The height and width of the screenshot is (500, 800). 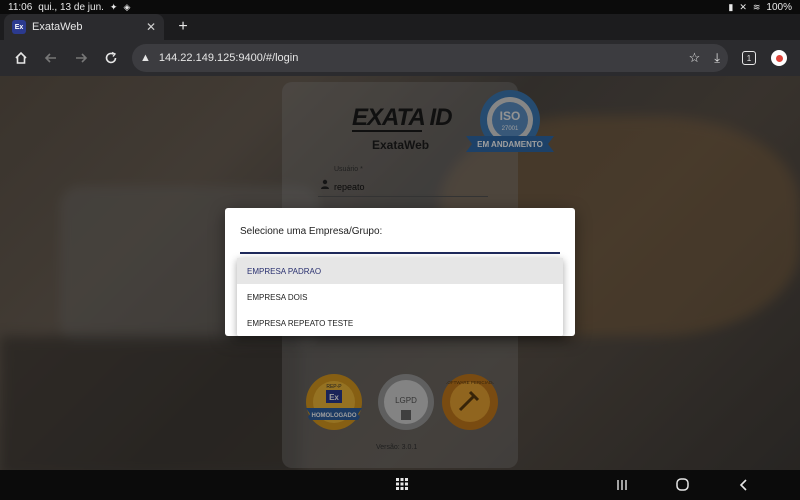 What do you see at coordinates (682, 486) in the screenshot?
I see `home-nav-icon` at bounding box center [682, 486].